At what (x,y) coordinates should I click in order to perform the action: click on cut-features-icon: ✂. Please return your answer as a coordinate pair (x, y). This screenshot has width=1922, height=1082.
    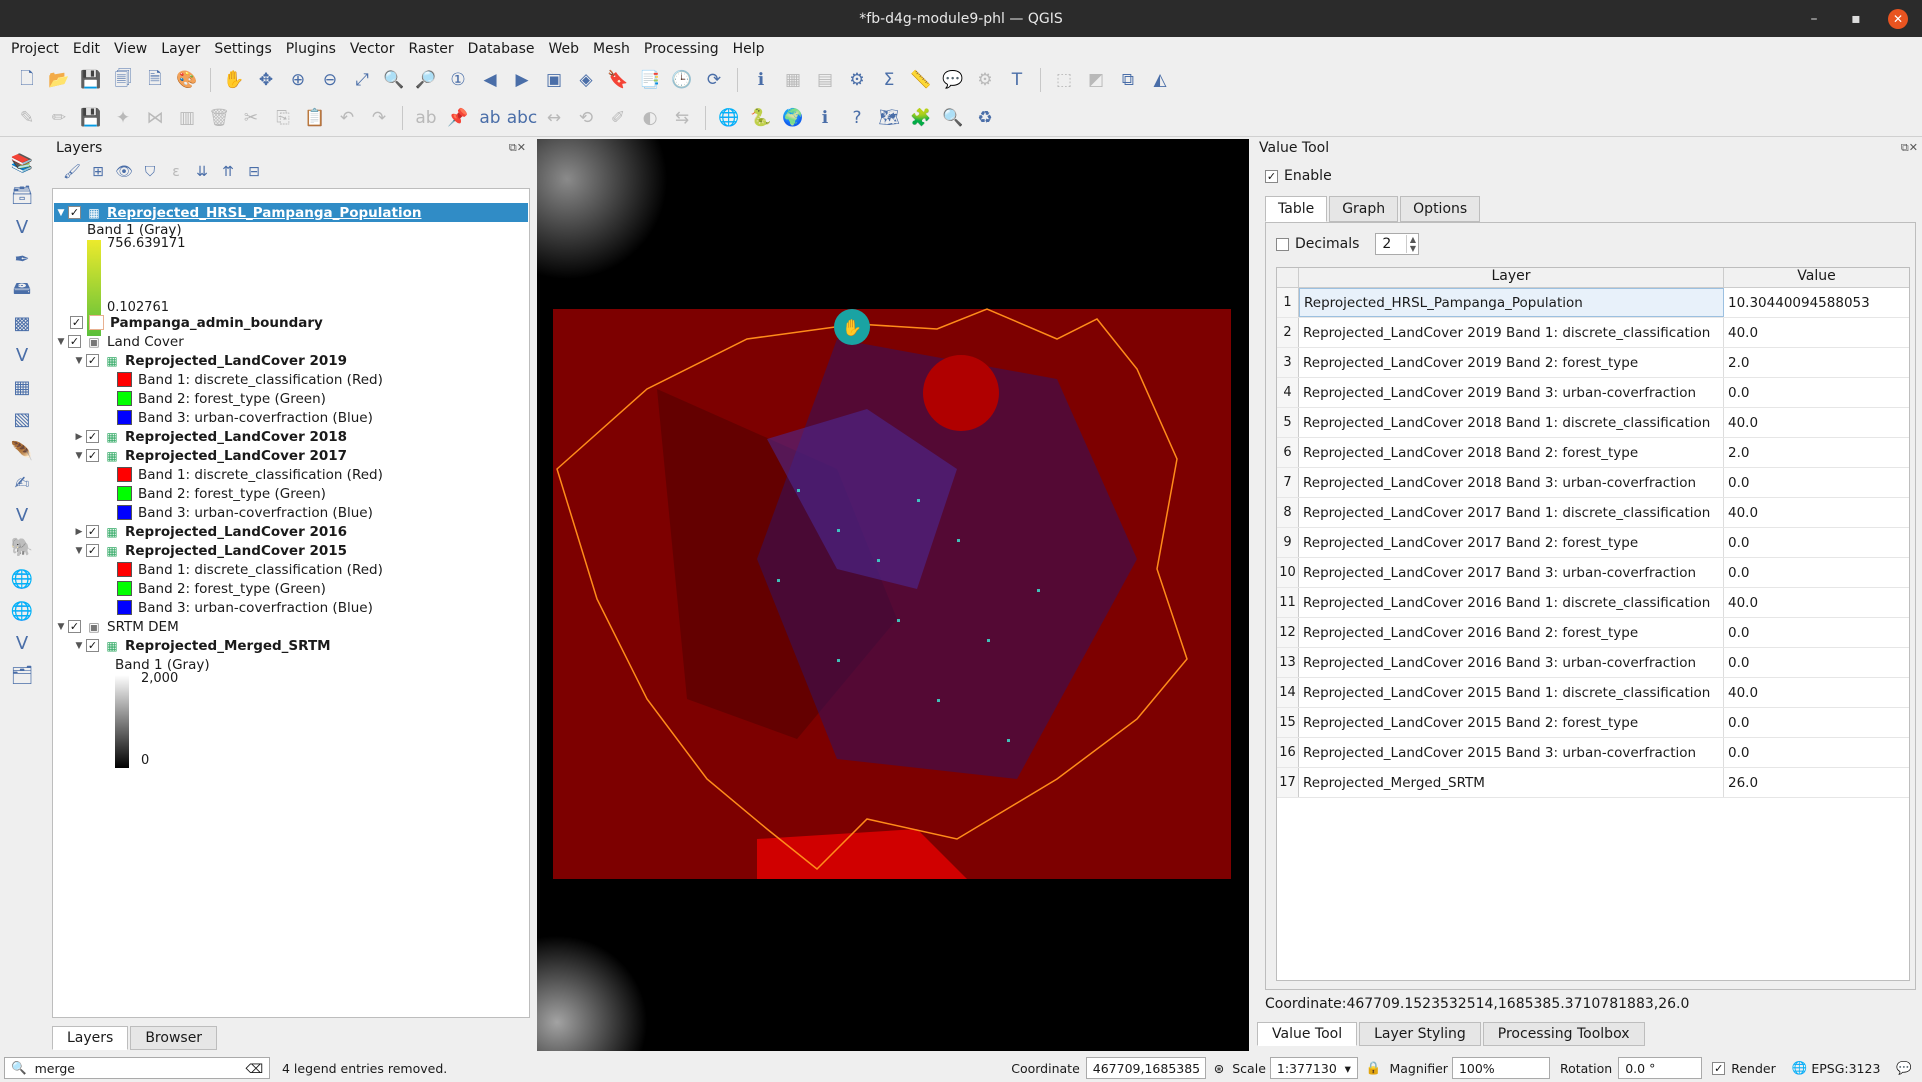
    Looking at the image, I should click on (251, 118).